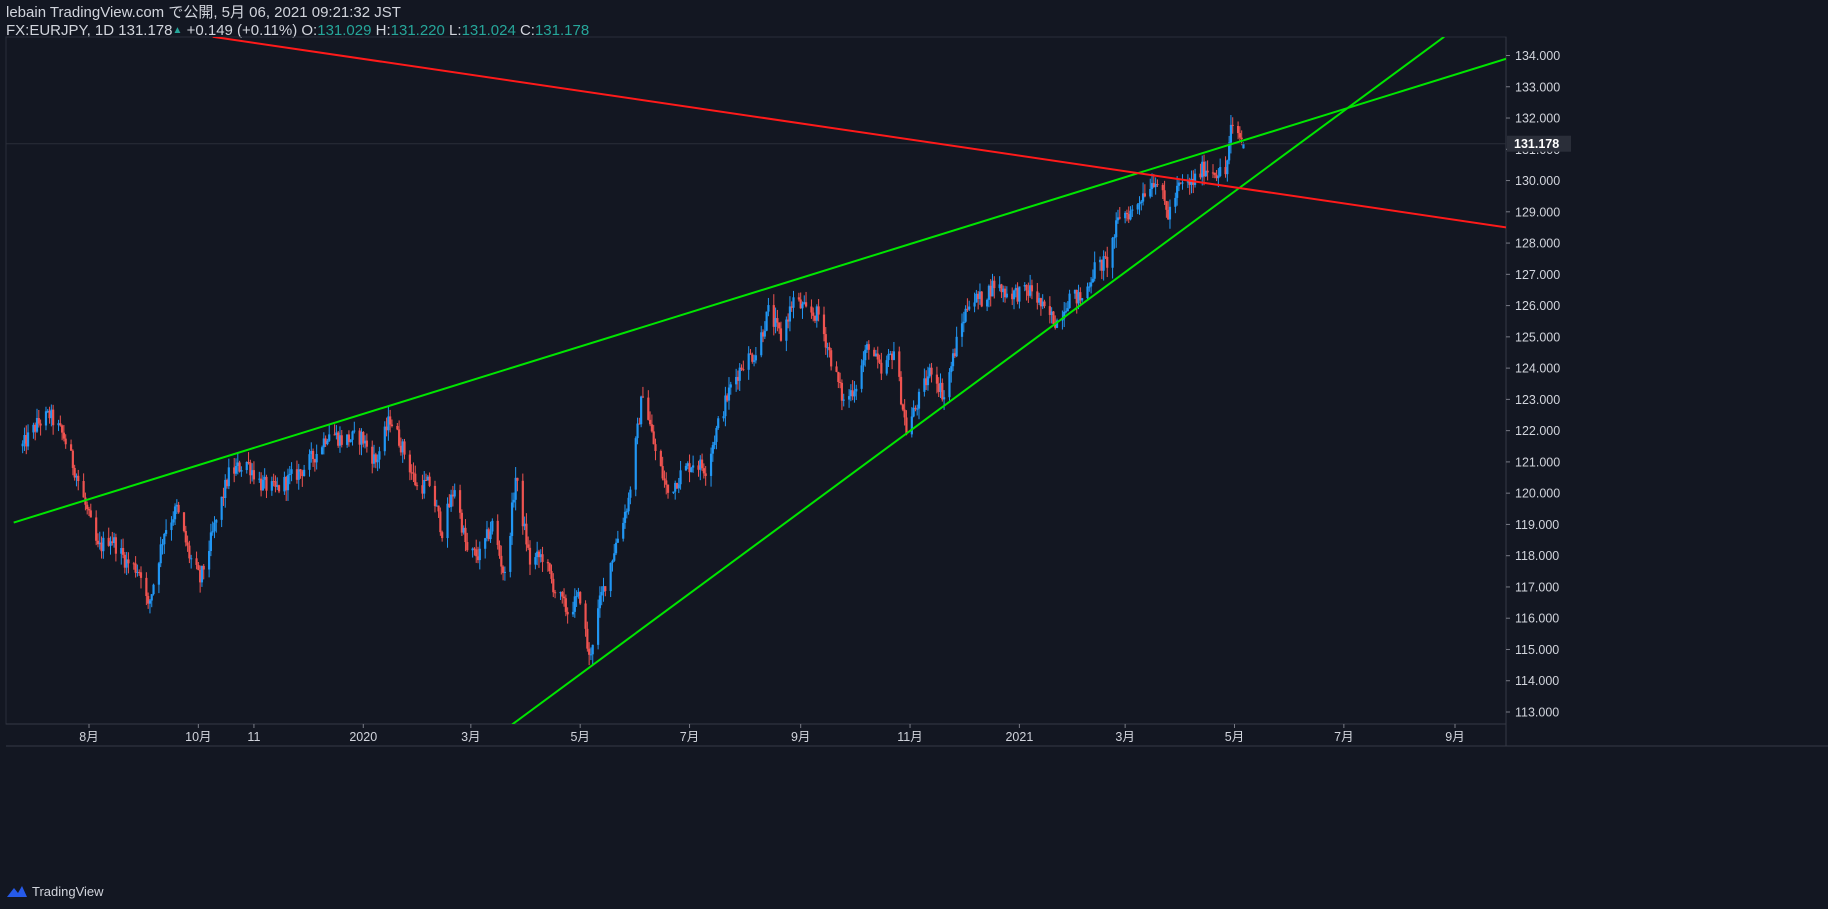 The image size is (1828, 909). I want to click on tradingview-logo-icon, so click(17, 891).